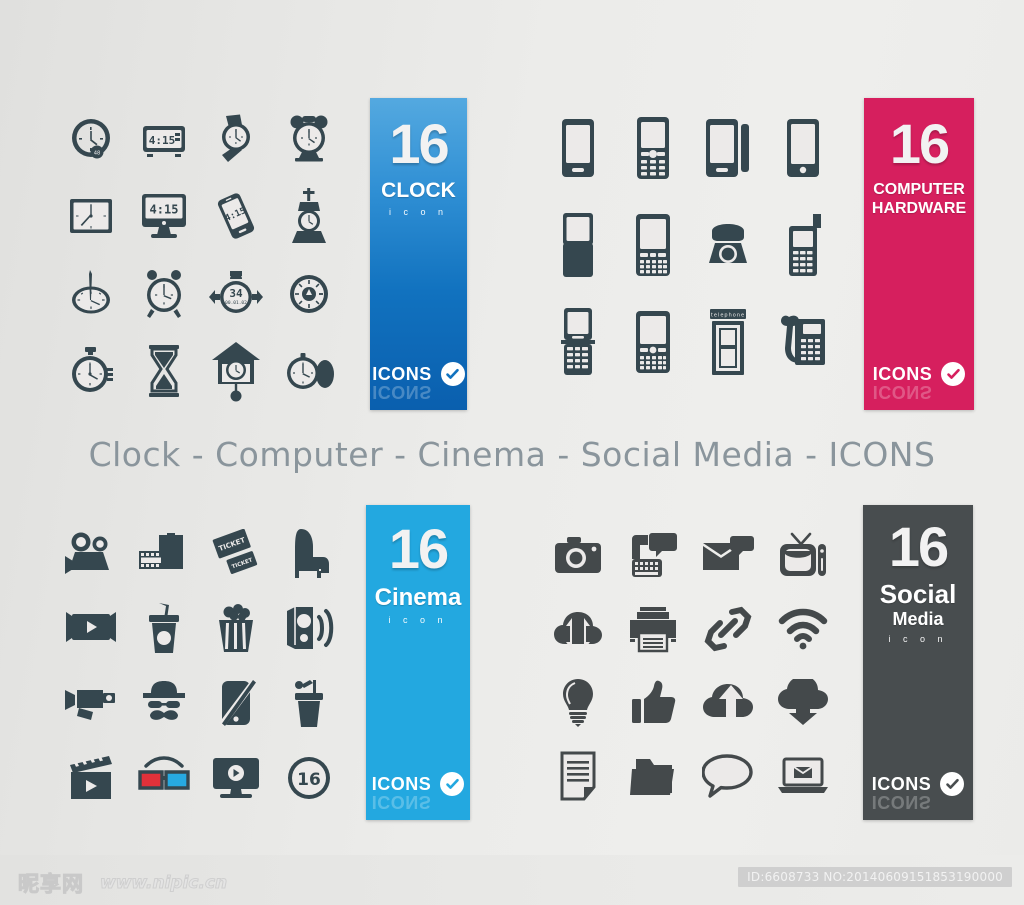 The width and height of the screenshot is (1024, 905). I want to click on drink-cup-icon, so click(309, 702).